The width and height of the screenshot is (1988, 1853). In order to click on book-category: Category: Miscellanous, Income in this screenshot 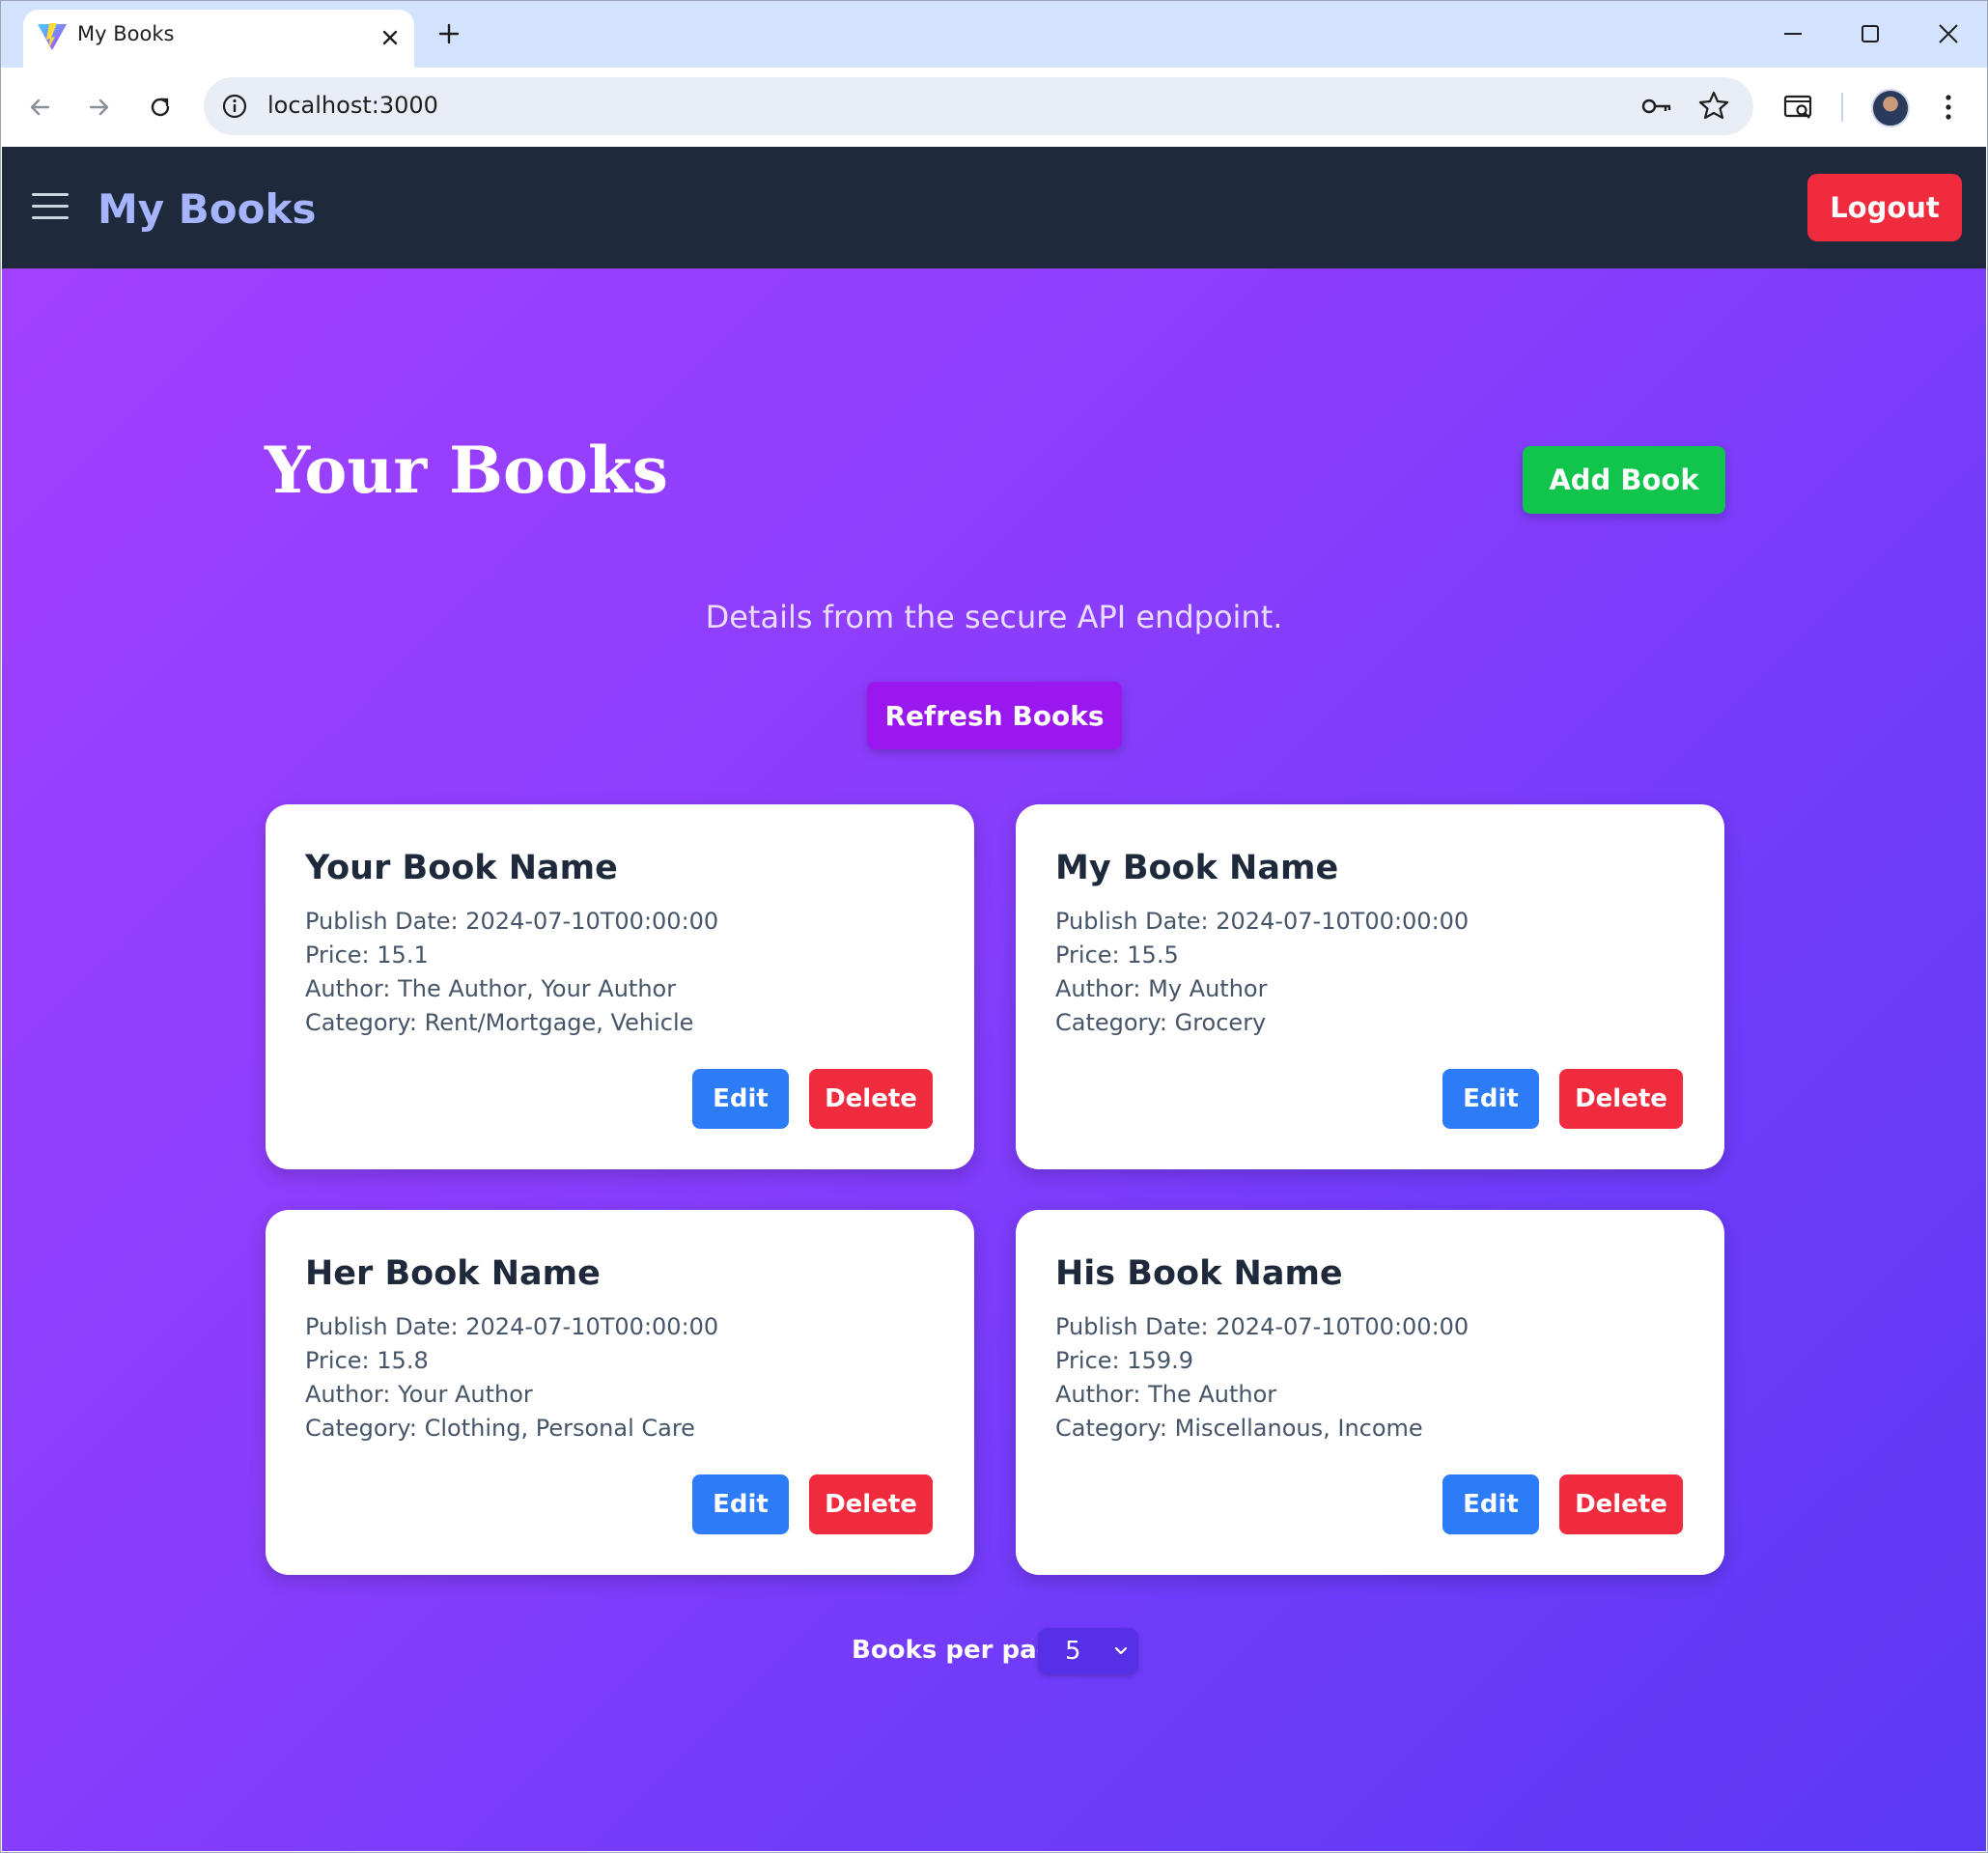, I will do `click(1239, 1428)`.